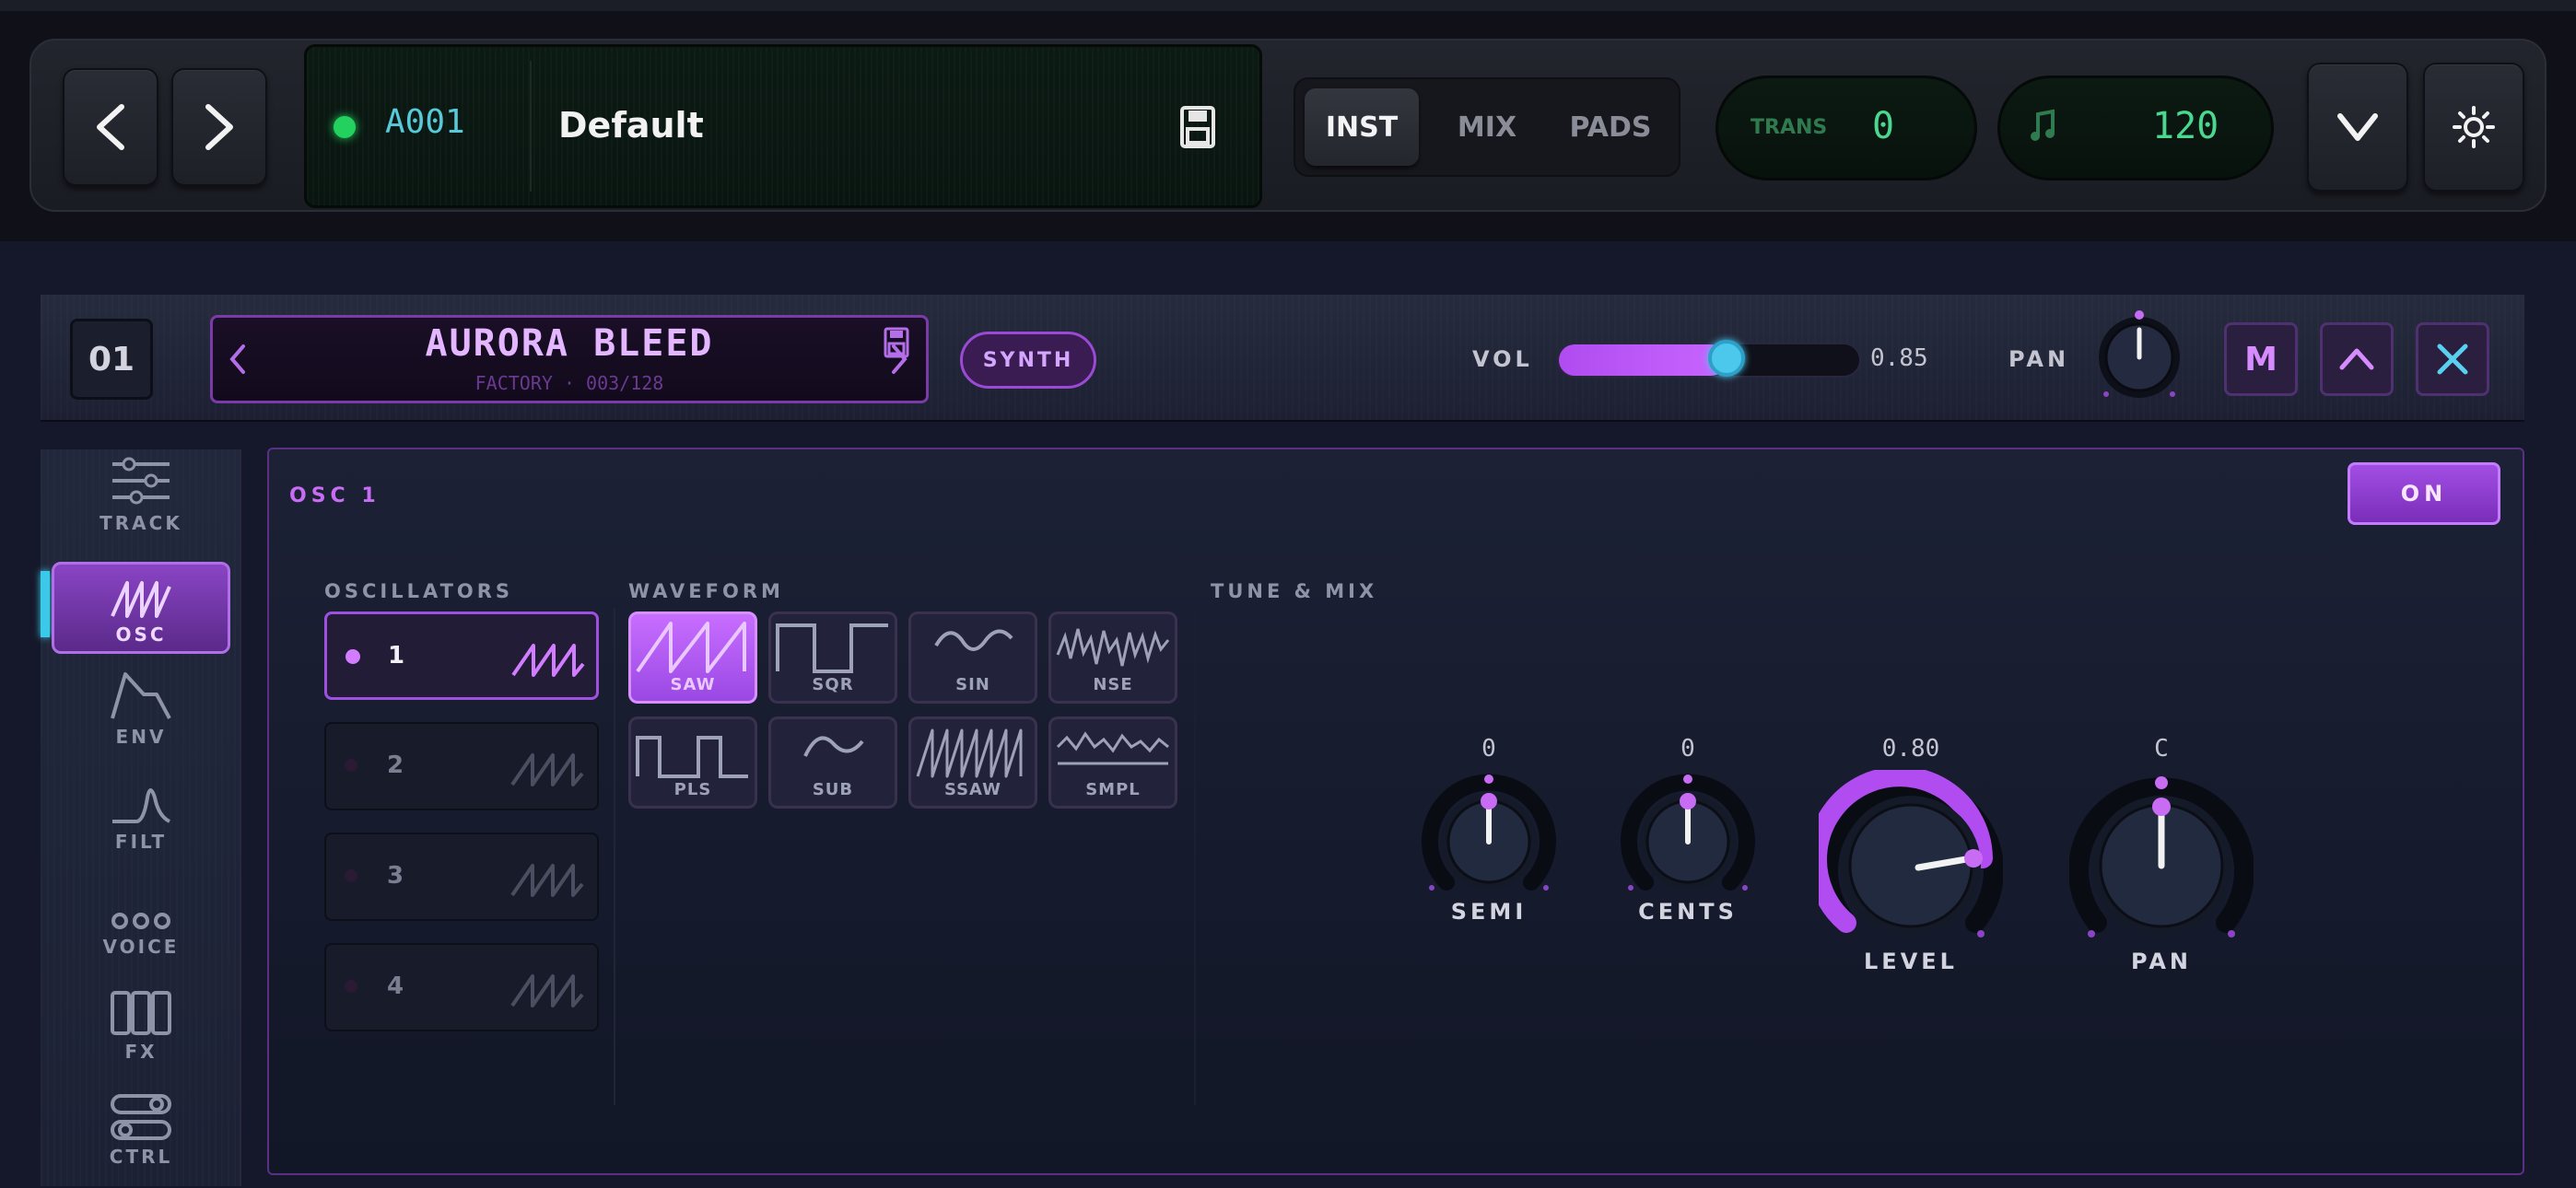 The height and width of the screenshot is (1188, 2576). I want to click on pulse-wave-icon, so click(692, 757).